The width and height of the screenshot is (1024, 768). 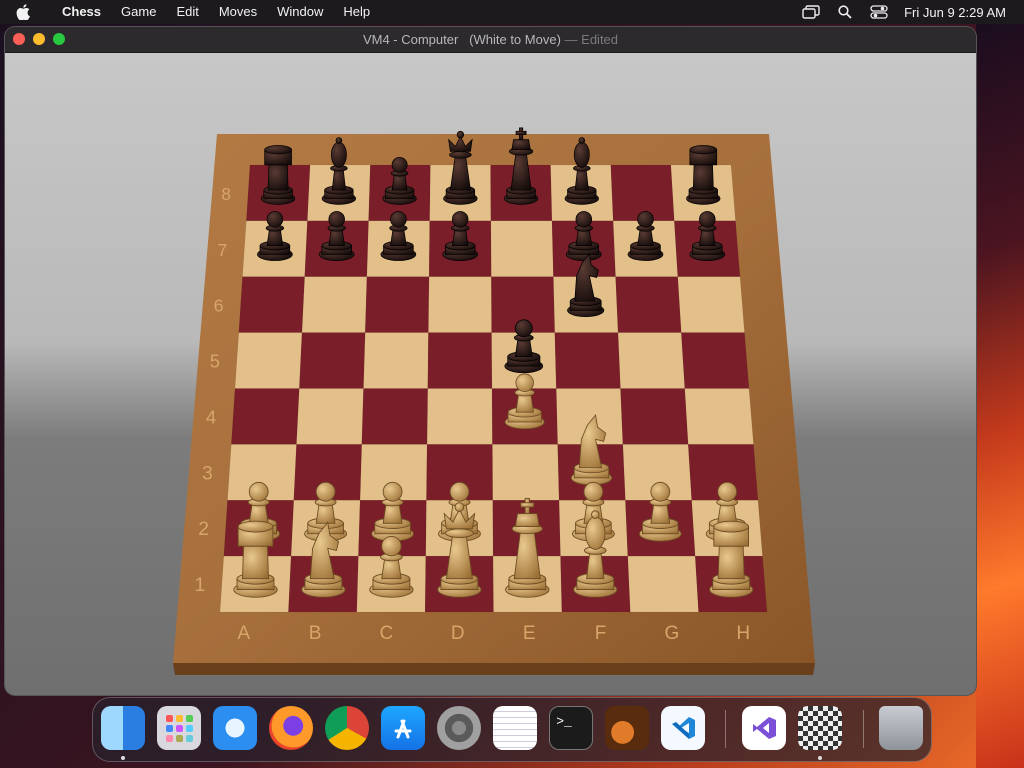 I want to click on textedit-icon, so click(x=515, y=728).